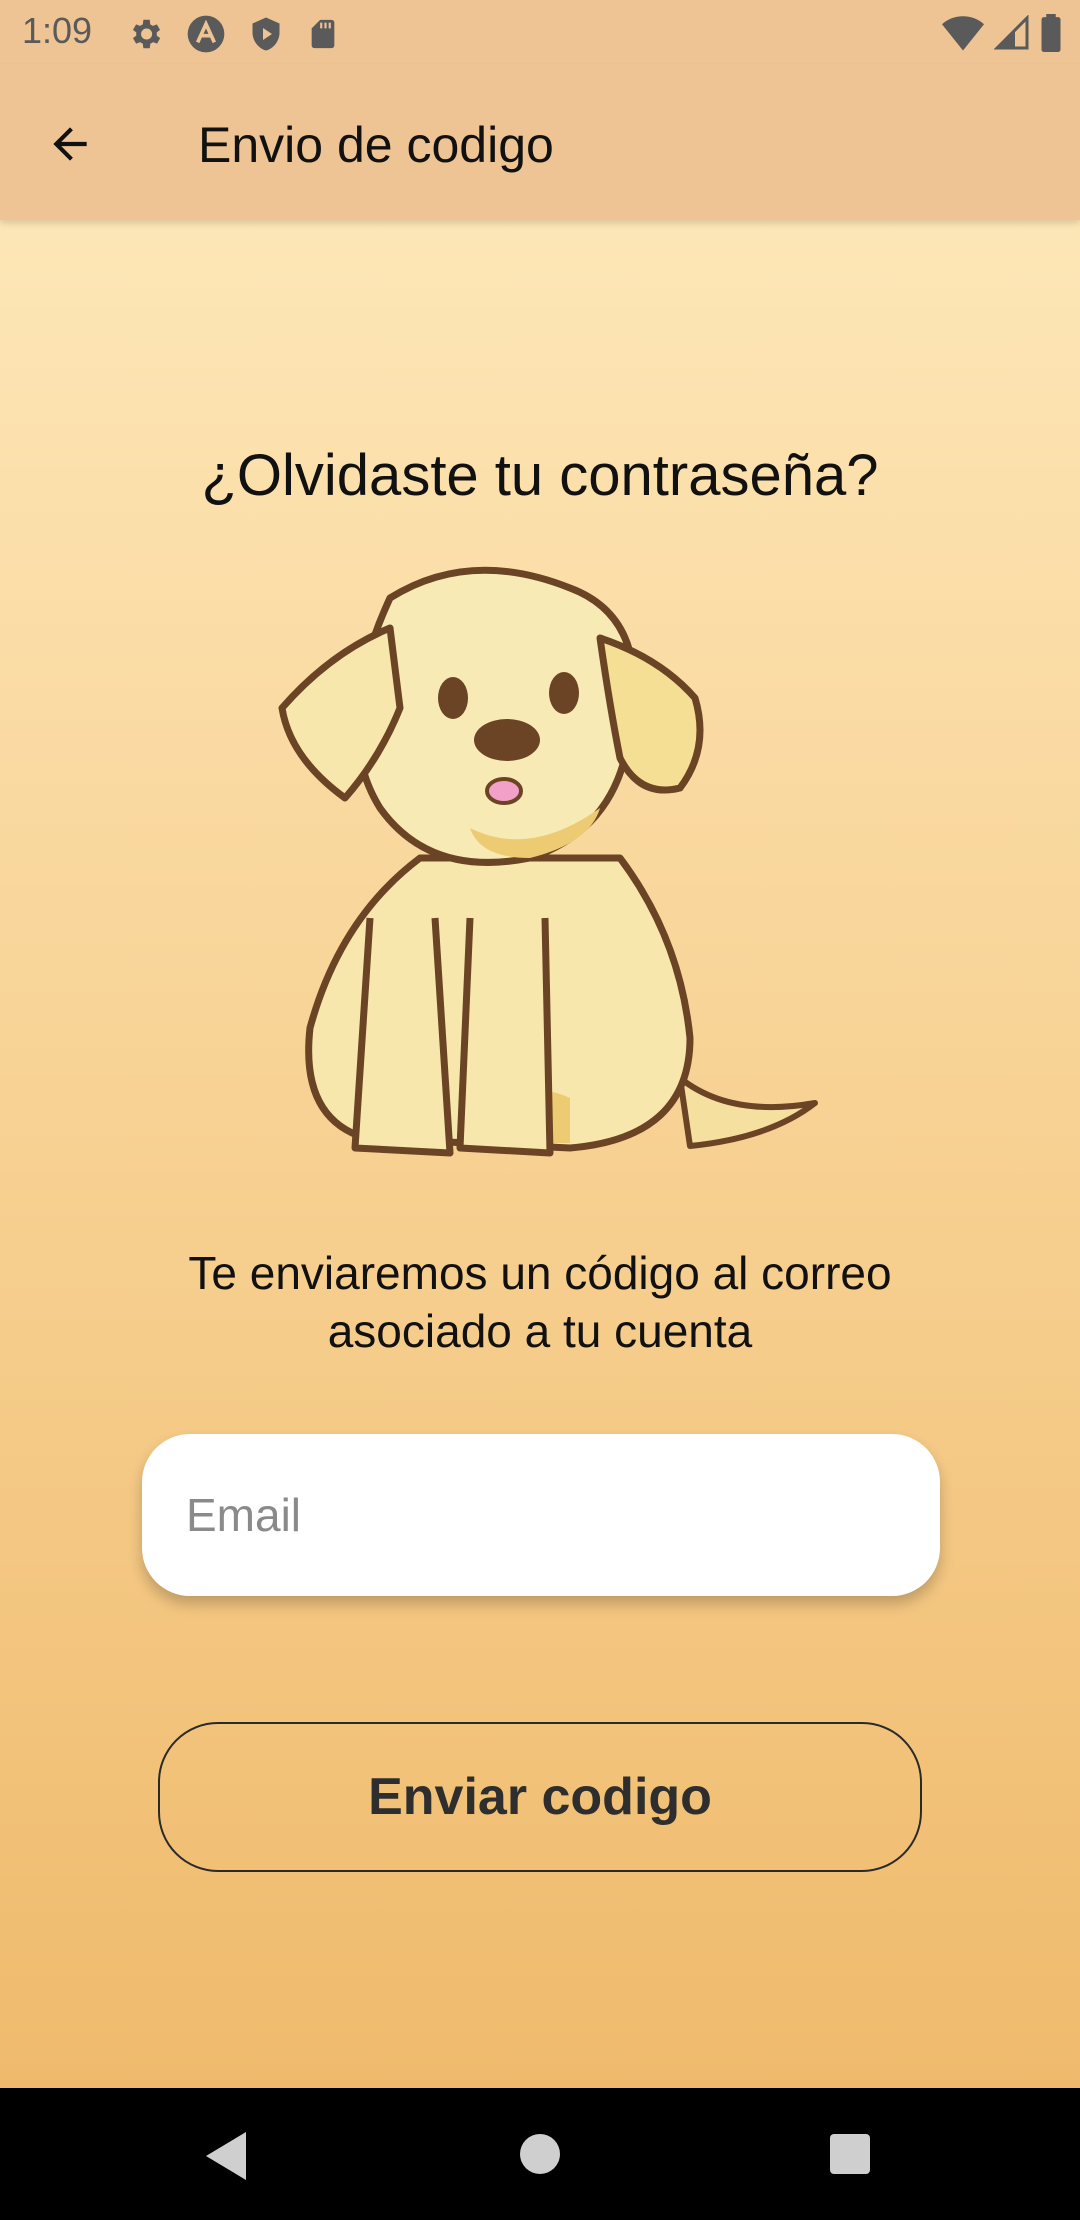 This screenshot has height=2220, width=1080. Describe the element at coordinates (1011, 32) in the screenshot. I see `signal-icon` at that location.